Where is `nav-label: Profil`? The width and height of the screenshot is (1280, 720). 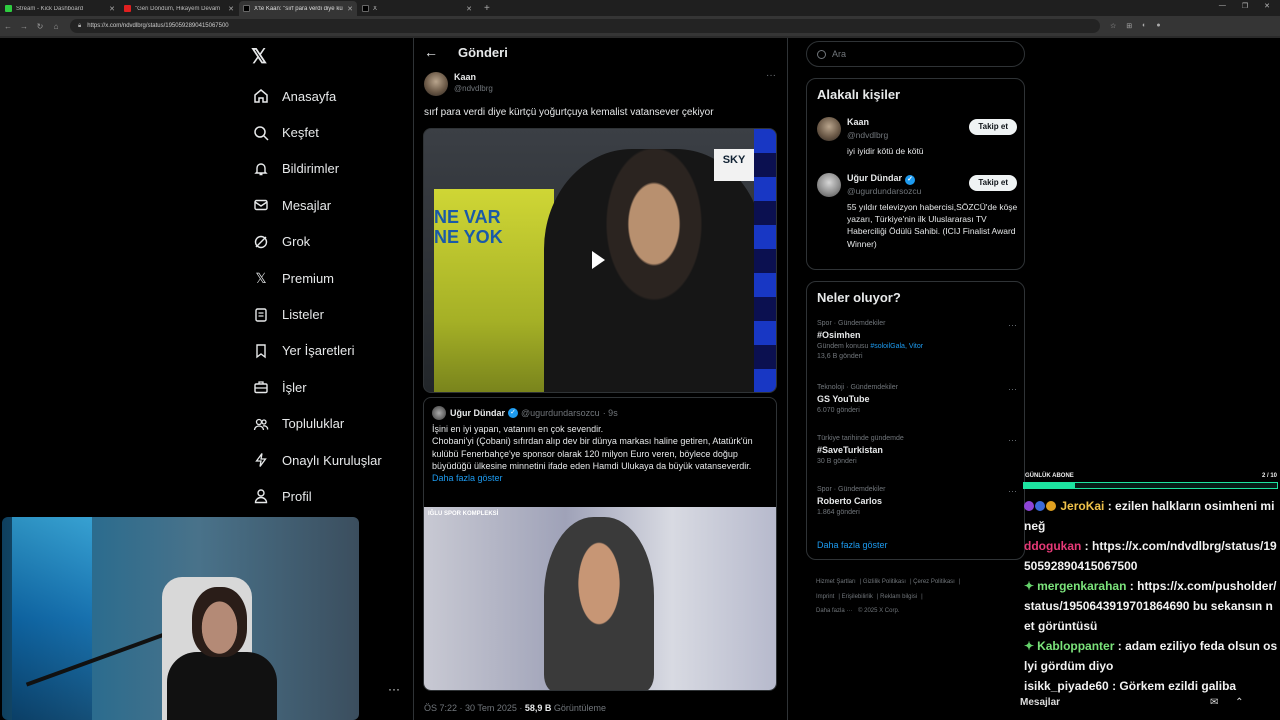 nav-label: Profil is located at coordinates (297, 496).